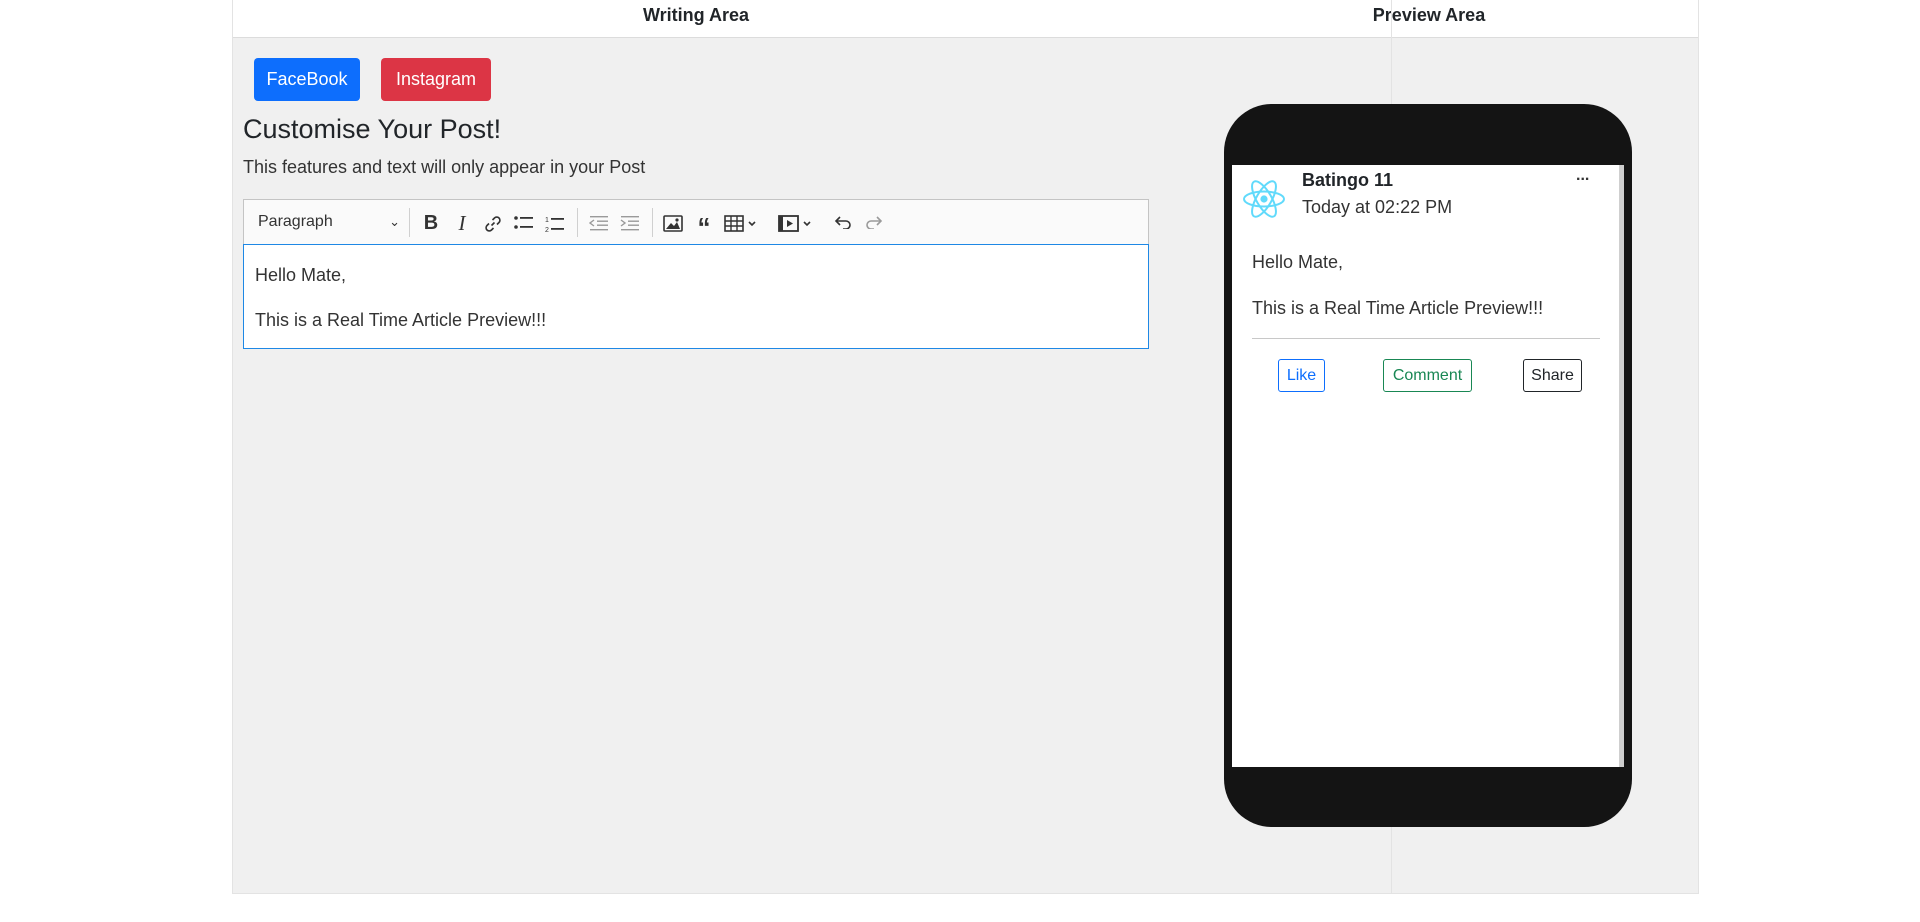 The height and width of the screenshot is (922, 1920). What do you see at coordinates (704, 225) in the screenshot?
I see `quote-icon: “` at bounding box center [704, 225].